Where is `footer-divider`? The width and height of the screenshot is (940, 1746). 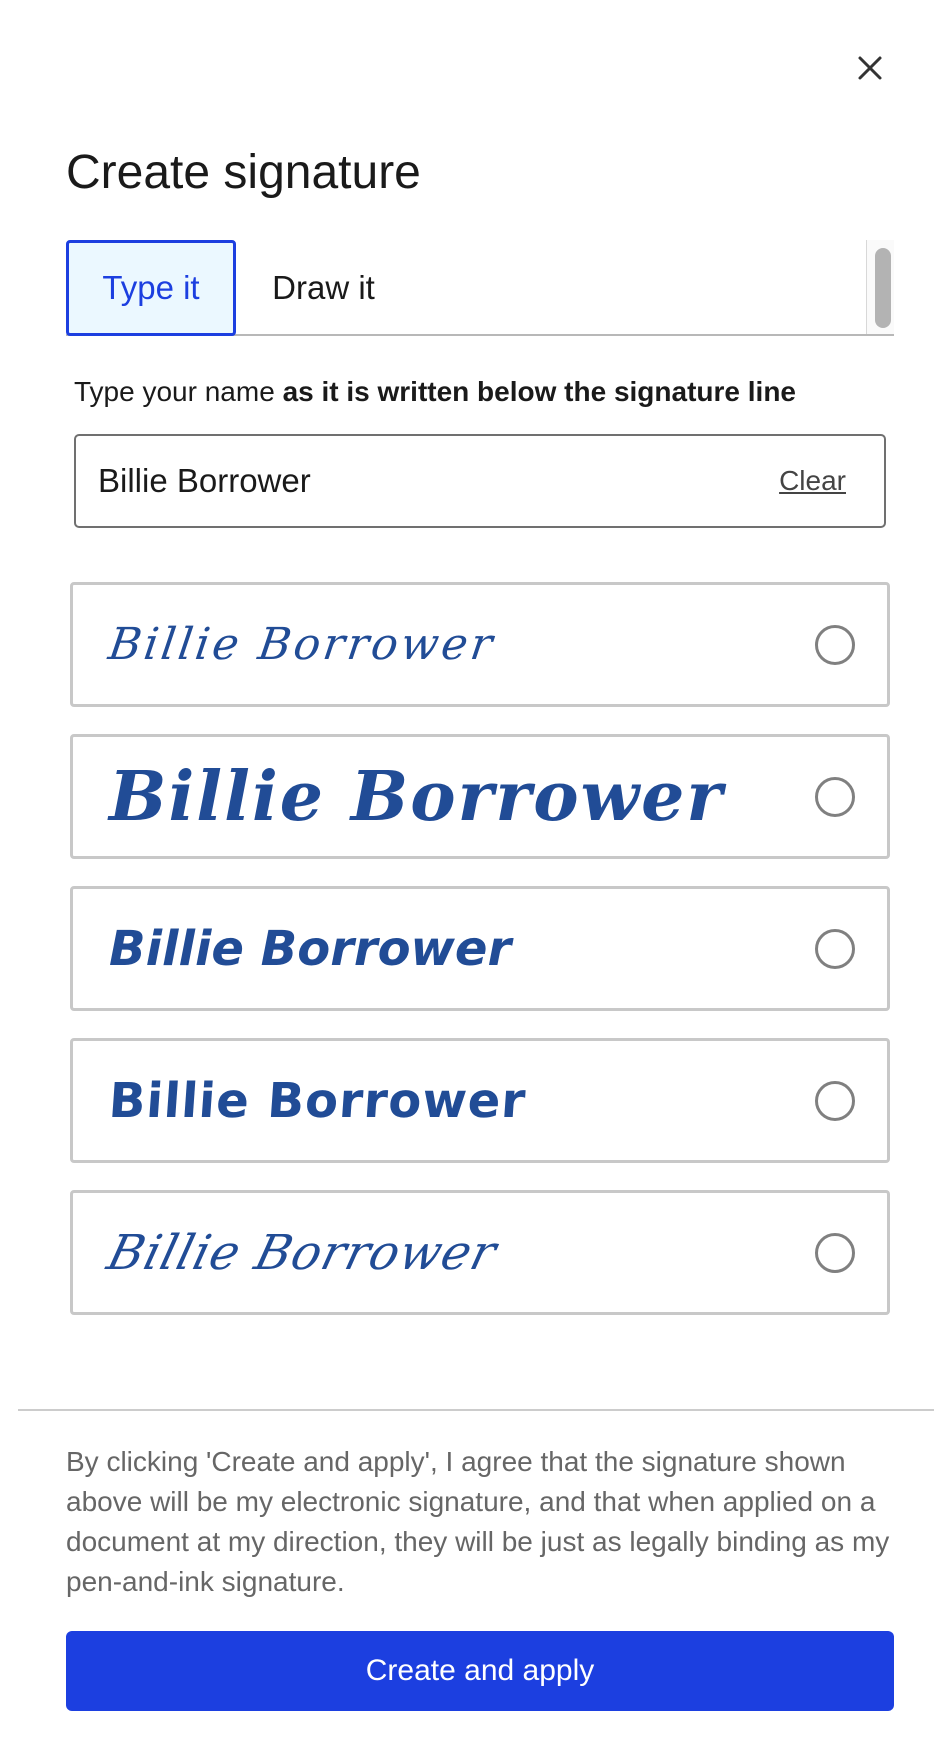 footer-divider is located at coordinates (476, 1410).